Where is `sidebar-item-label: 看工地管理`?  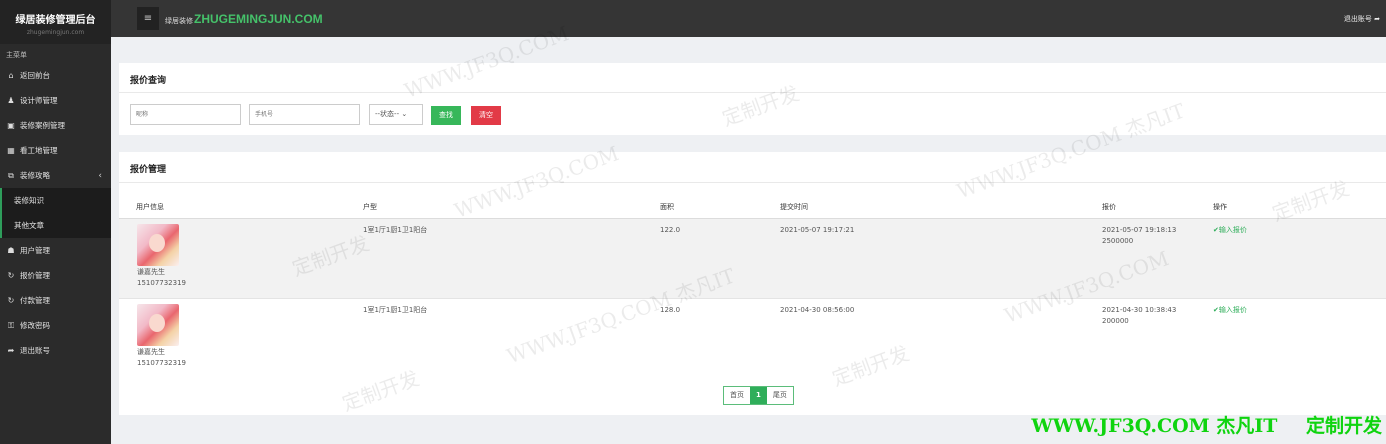
sidebar-item-label: 看工地管理 is located at coordinates (39, 150).